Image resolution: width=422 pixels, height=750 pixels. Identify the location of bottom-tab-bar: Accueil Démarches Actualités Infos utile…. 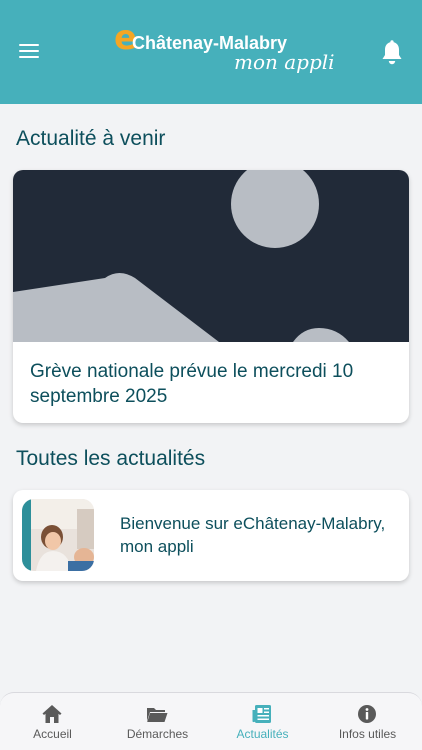
(211, 721).